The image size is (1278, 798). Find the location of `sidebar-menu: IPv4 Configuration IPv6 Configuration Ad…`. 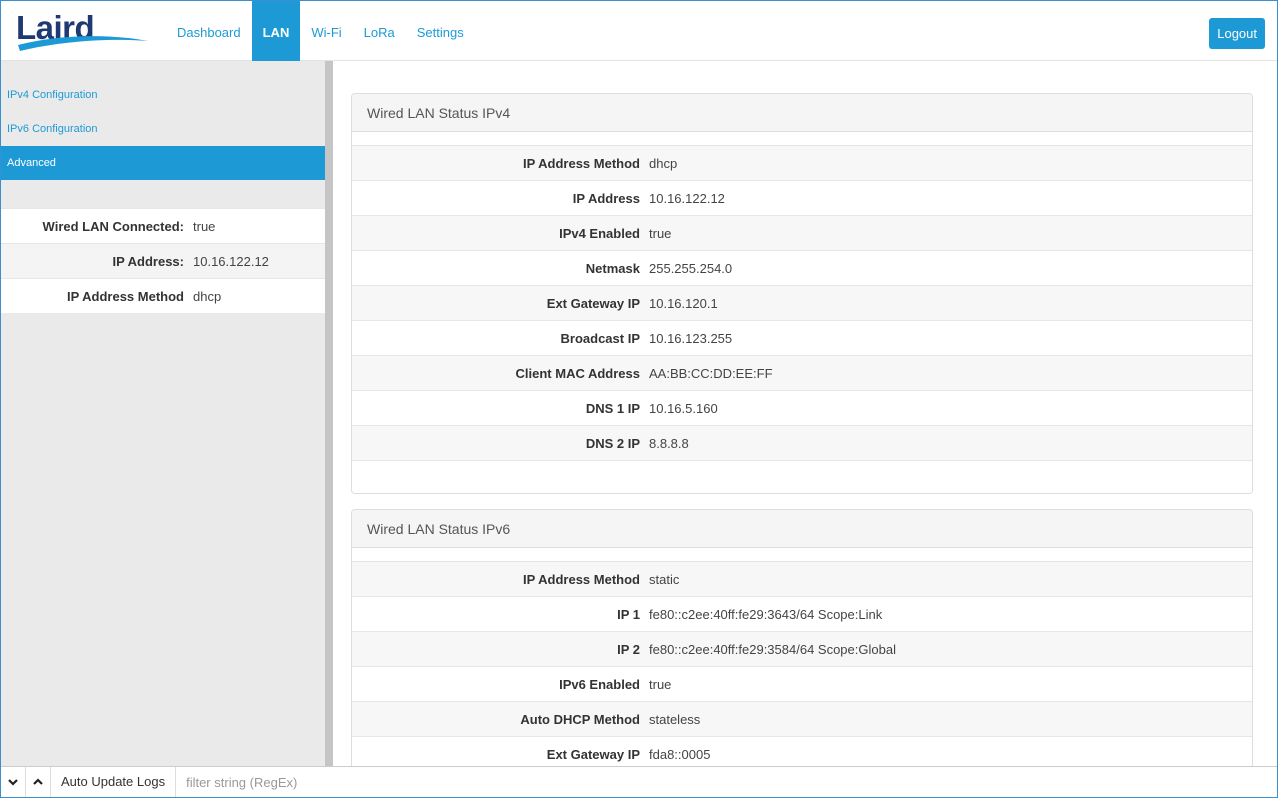

sidebar-menu: IPv4 Configuration IPv6 Configuration Ad… is located at coordinates (163, 120).